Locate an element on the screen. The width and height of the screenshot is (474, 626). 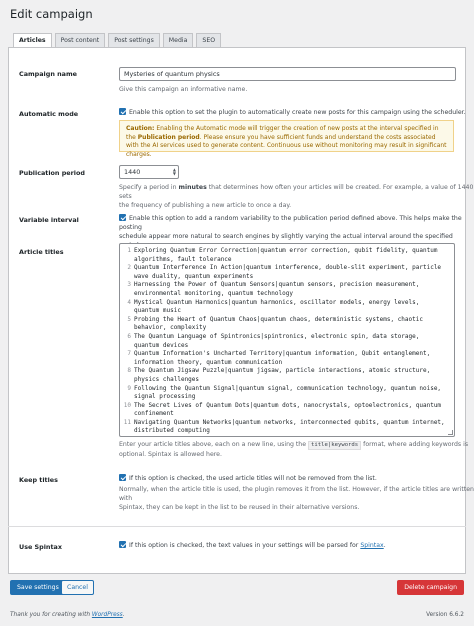
campaign-name-input is located at coordinates (287, 74).